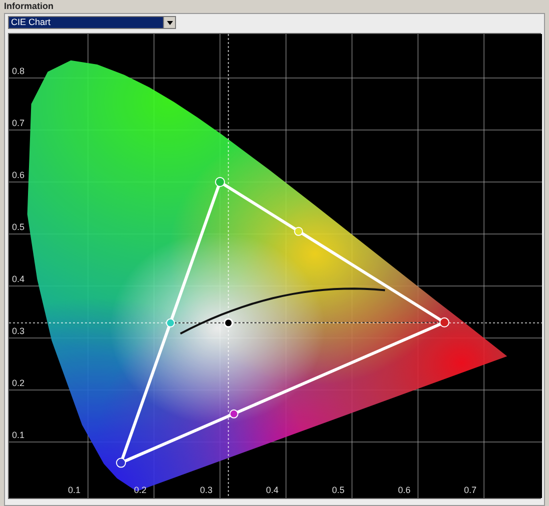 The height and width of the screenshot is (506, 549). What do you see at coordinates (18, 71) in the screenshot?
I see `axis-tick-label: 0.8` at bounding box center [18, 71].